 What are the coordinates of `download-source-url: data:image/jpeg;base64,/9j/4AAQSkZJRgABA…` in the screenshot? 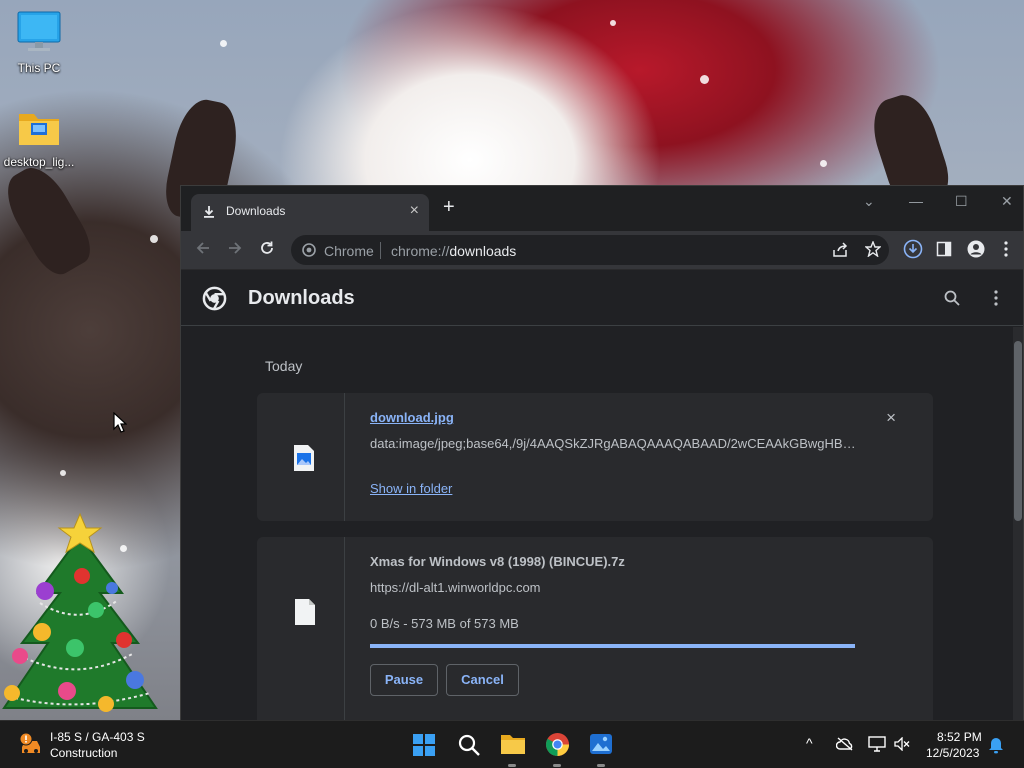 It's located at (615, 443).